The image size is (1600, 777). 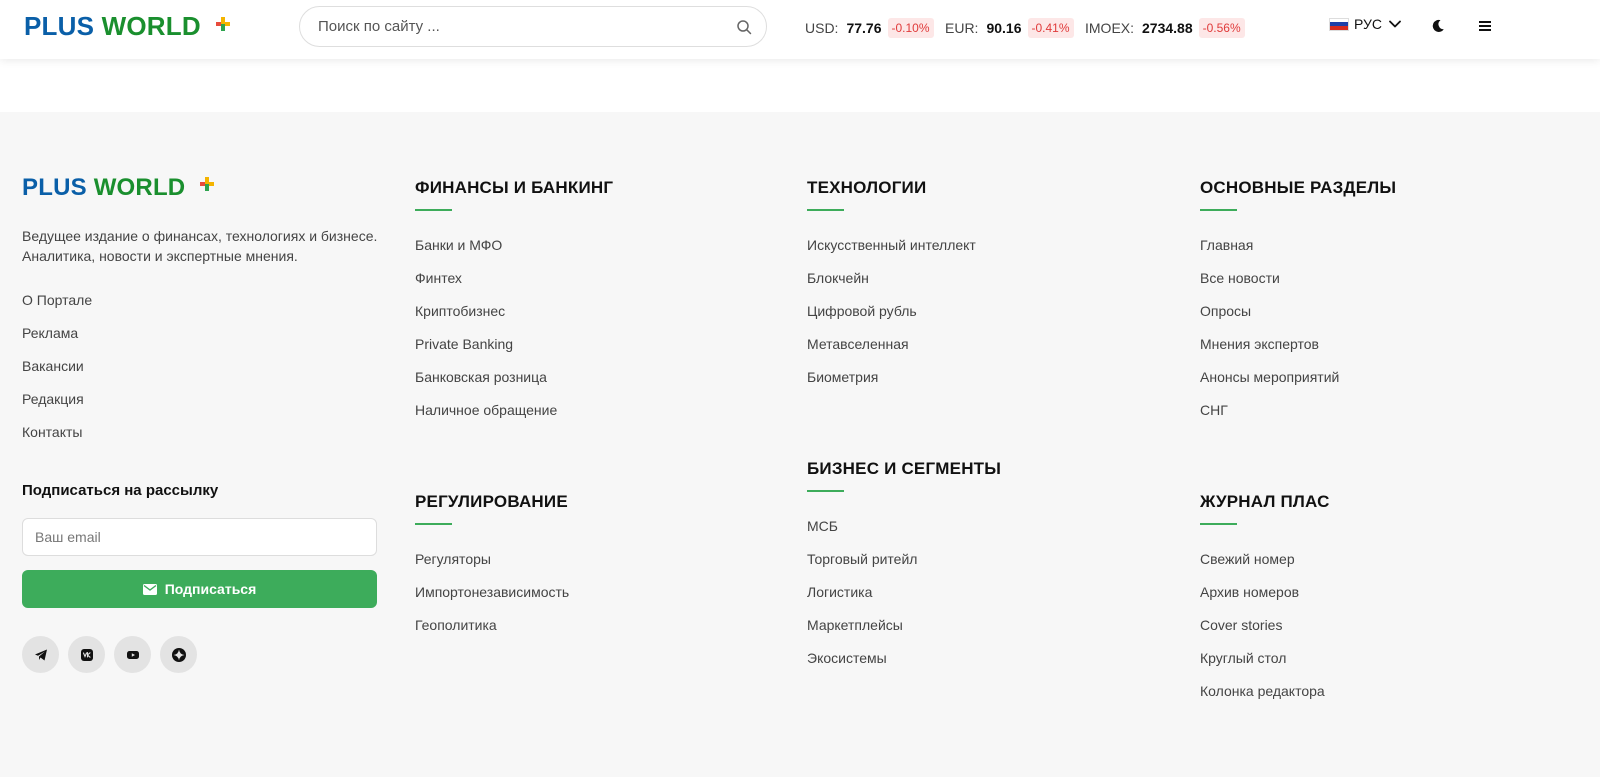 I want to click on footer-link: Блокчейн, so click(x=891, y=286).